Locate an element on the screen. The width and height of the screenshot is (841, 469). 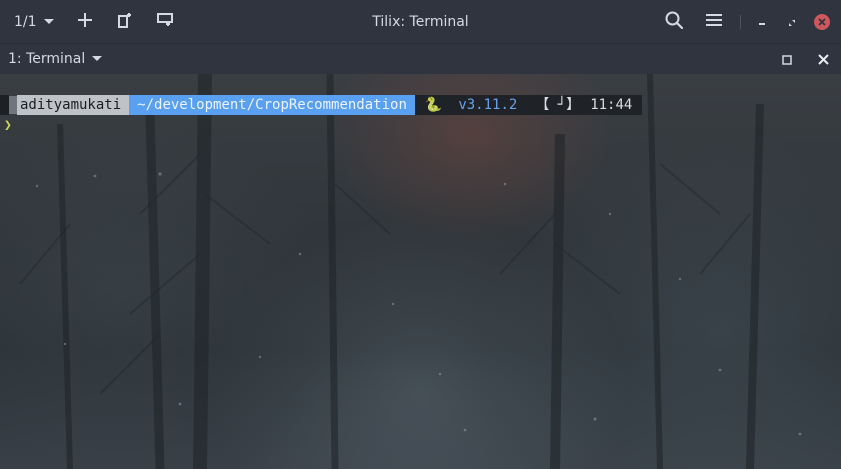
prompt-user-segment: adityamukati is located at coordinates (73, 105).